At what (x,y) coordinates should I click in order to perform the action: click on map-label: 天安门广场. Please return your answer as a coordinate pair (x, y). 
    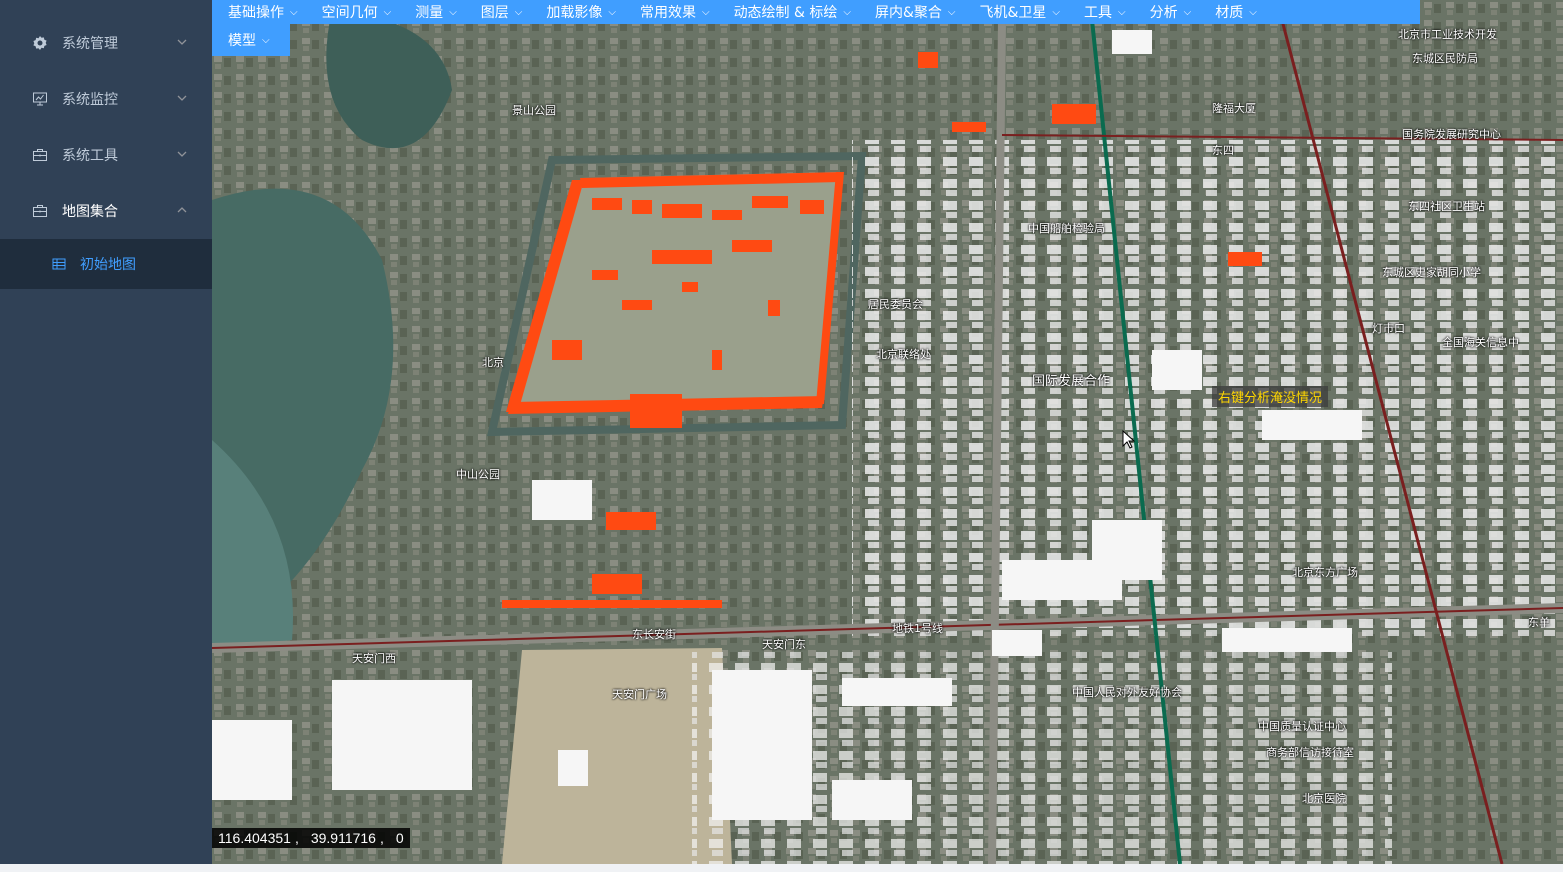
    Looking at the image, I should click on (639, 694).